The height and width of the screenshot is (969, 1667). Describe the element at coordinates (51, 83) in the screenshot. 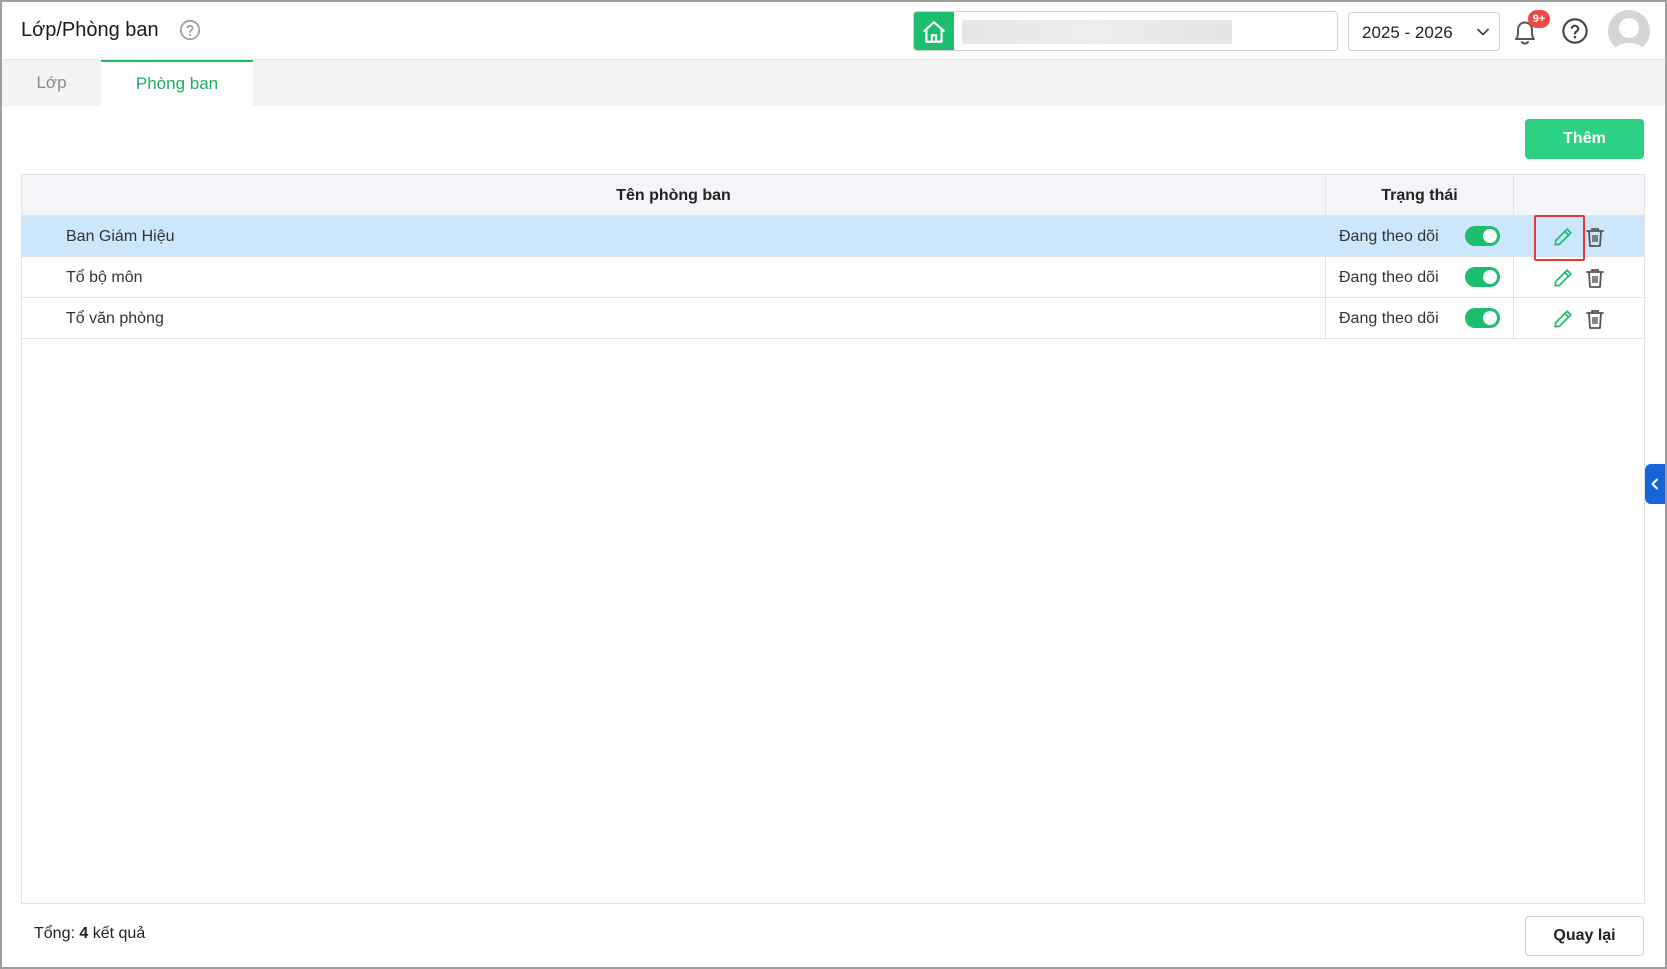

I see `tab-lop: Lớp` at that location.